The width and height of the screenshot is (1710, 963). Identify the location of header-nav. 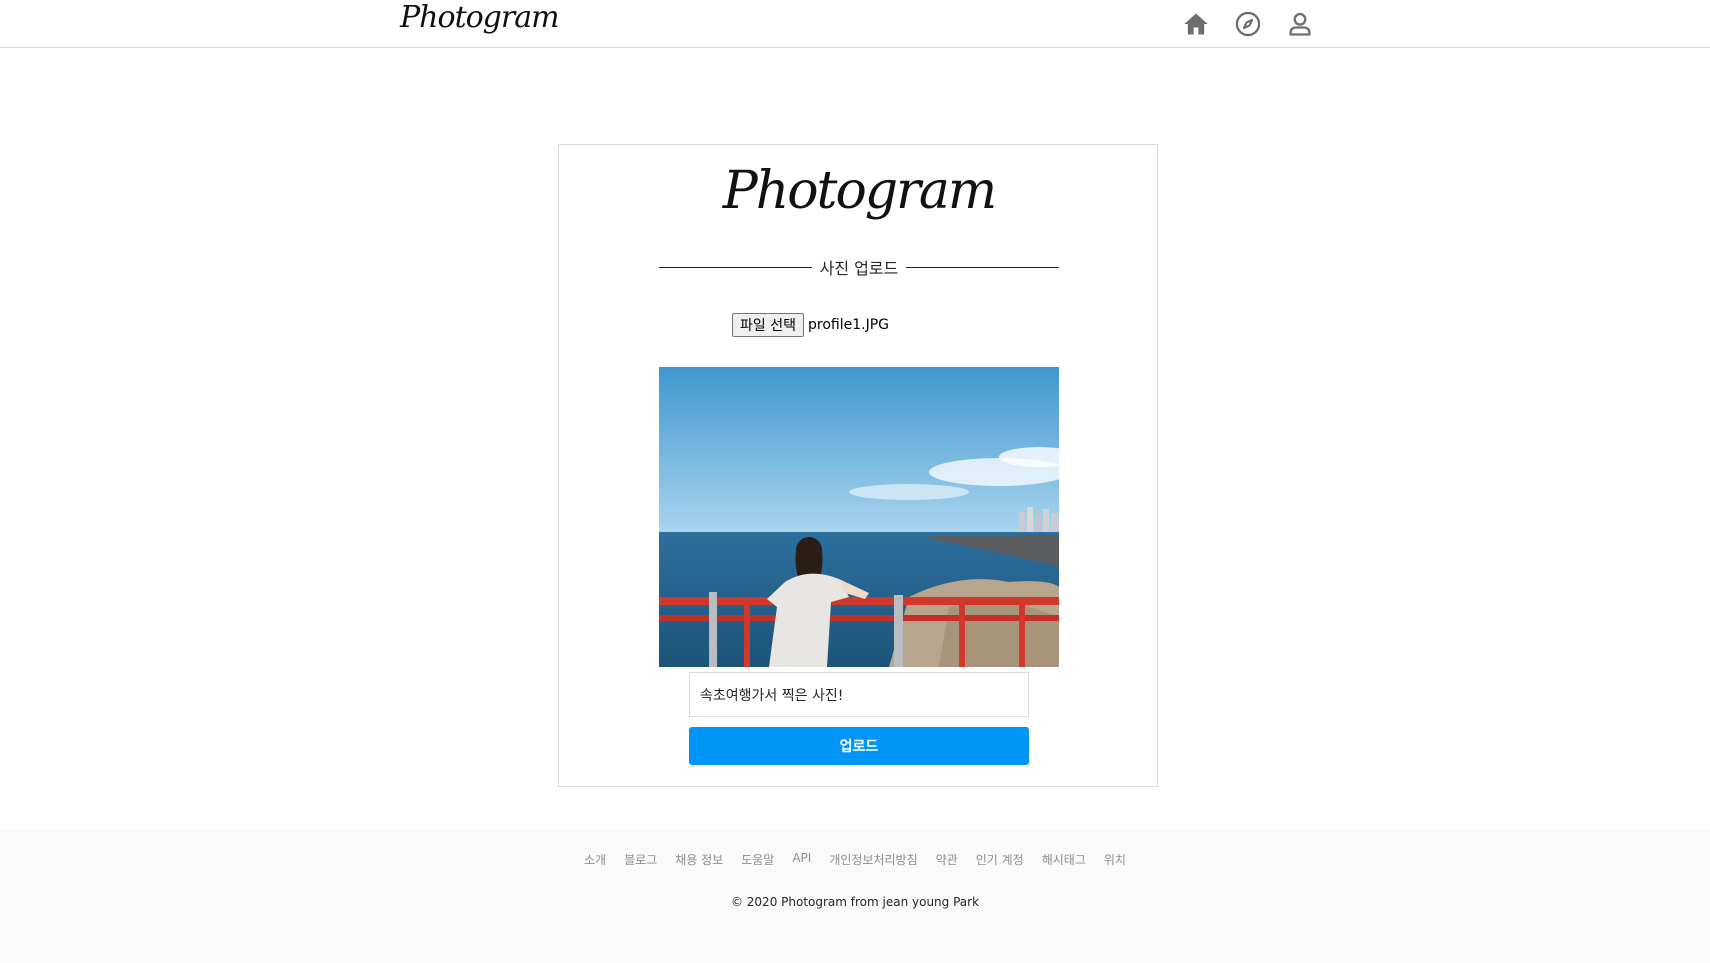
(1248, 24).